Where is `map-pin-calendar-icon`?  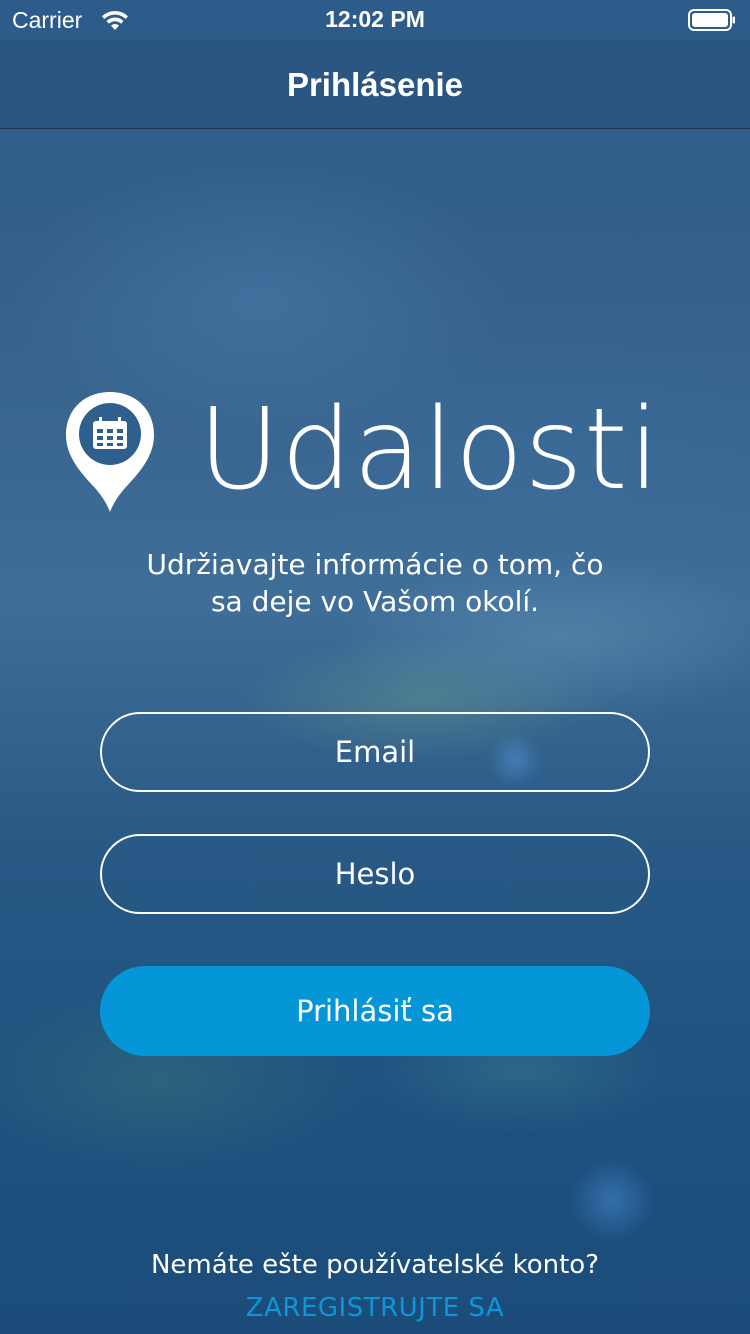 map-pin-calendar-icon is located at coordinates (110, 452).